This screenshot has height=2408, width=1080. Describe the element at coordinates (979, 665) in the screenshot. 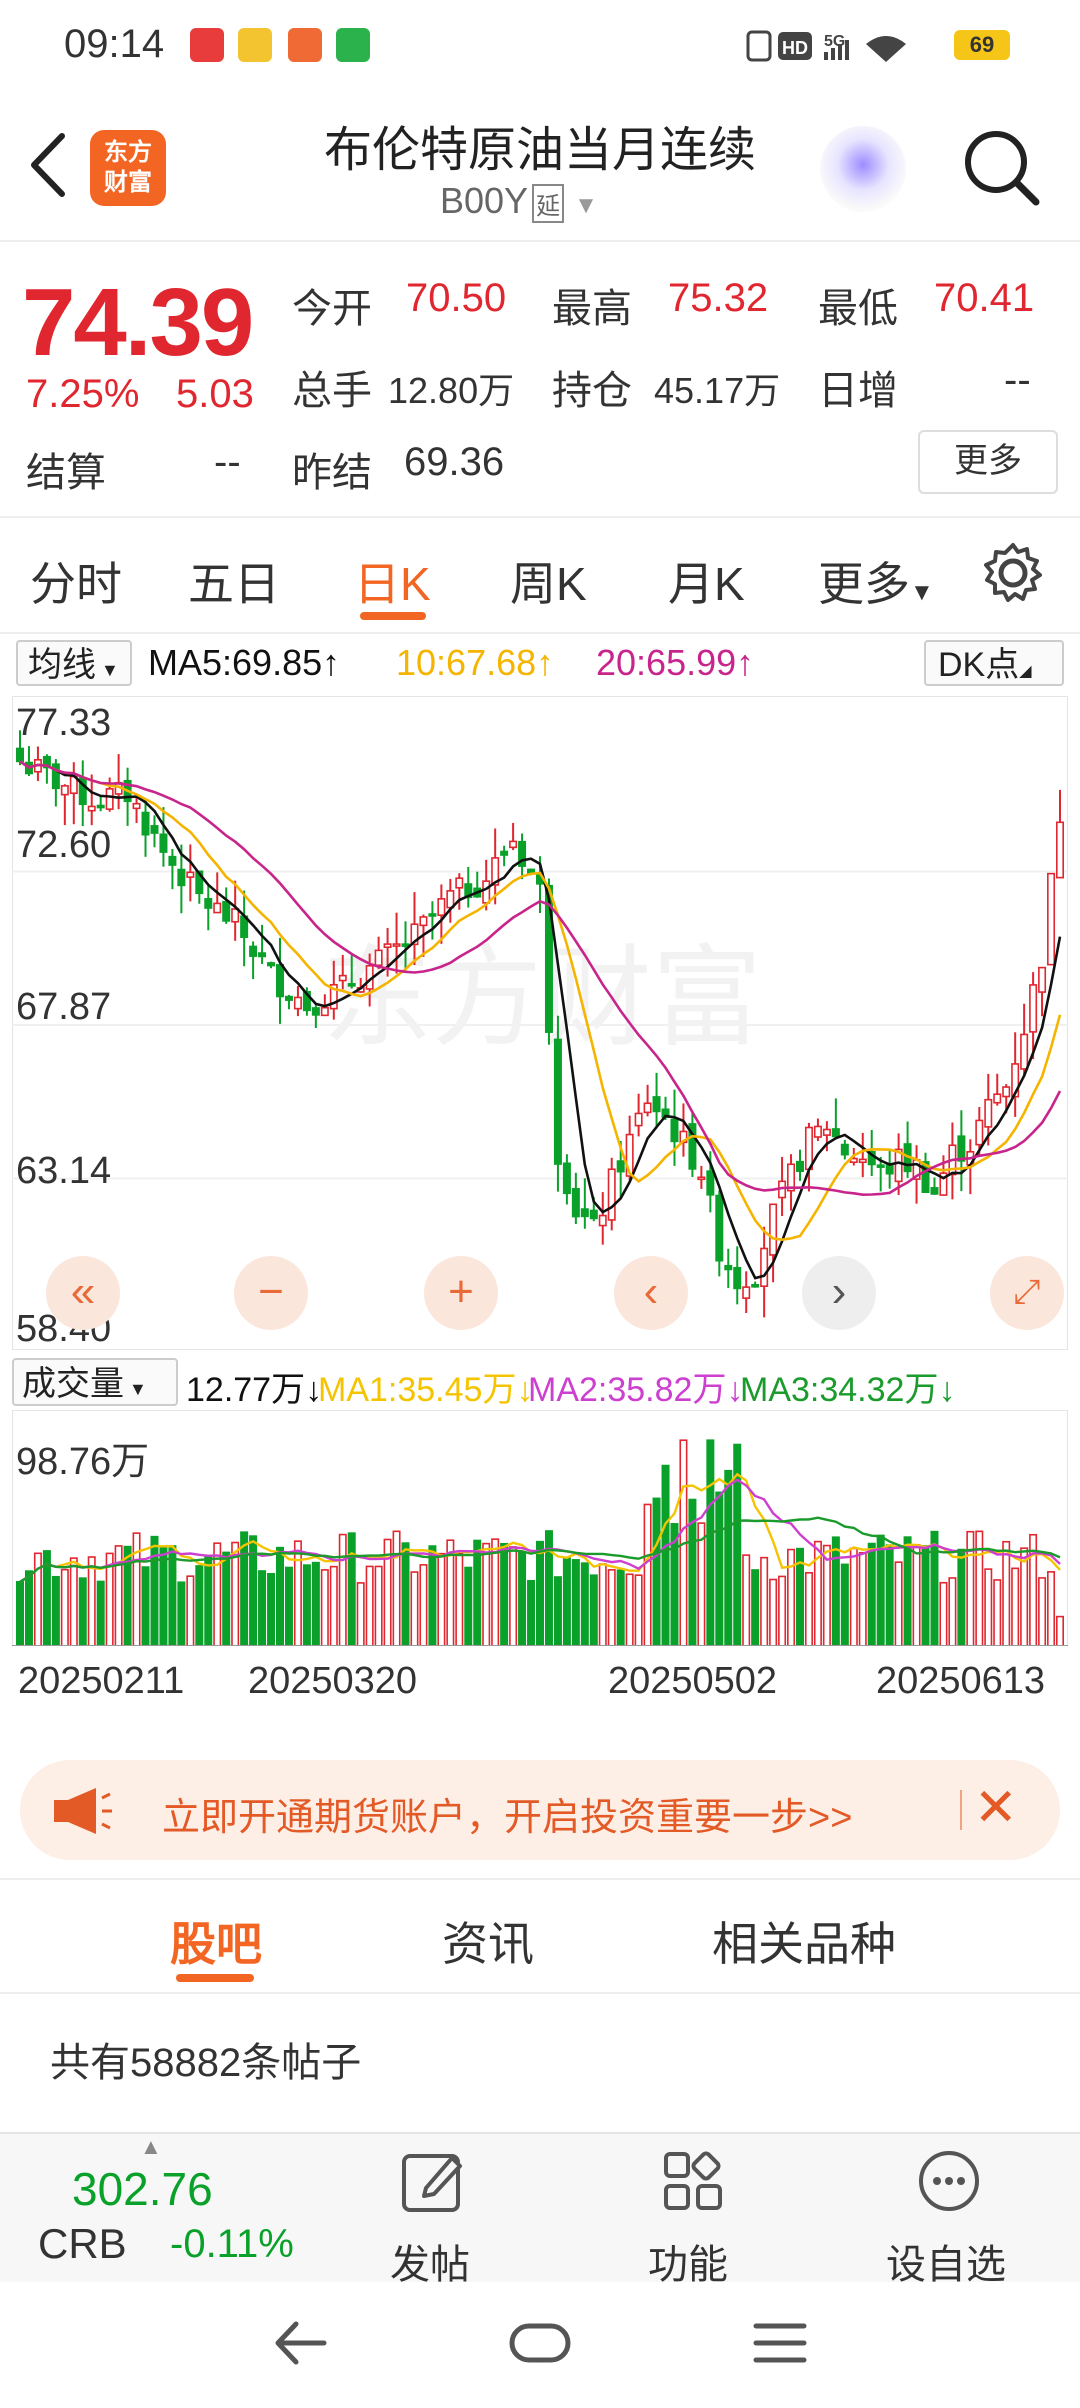

I see `dk-point-label: DK点` at that location.